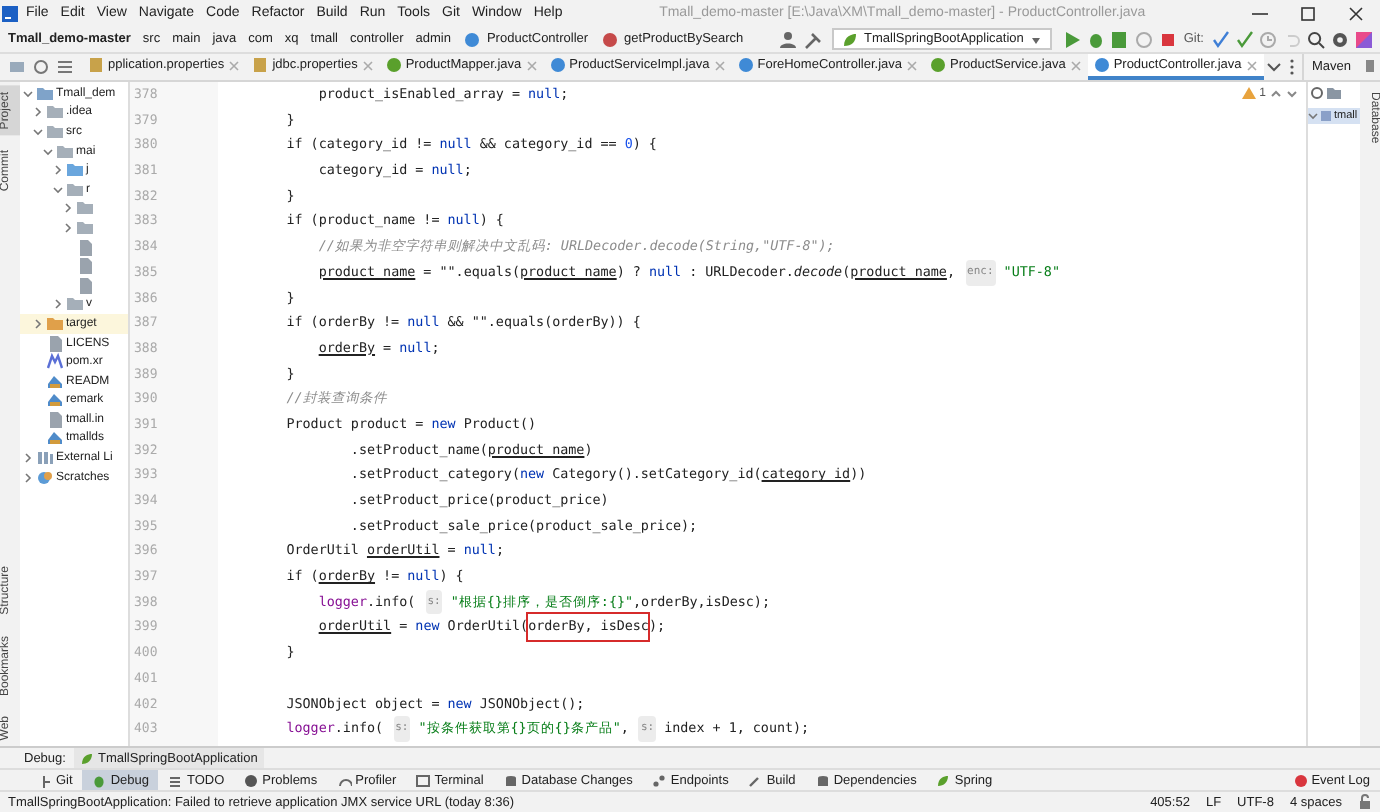 Image resolution: width=1380 pixels, height=812 pixels. I want to click on settings-icon, so click(1340, 39).